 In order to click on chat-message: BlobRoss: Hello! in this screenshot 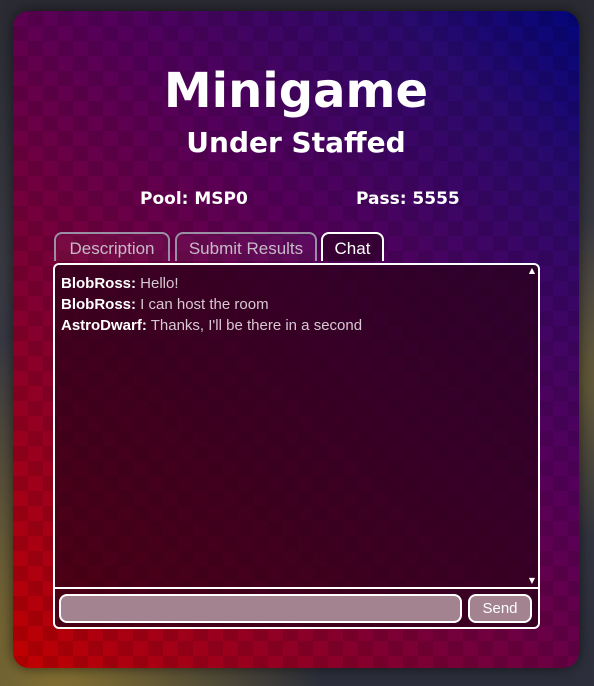, I will do `click(296, 283)`.